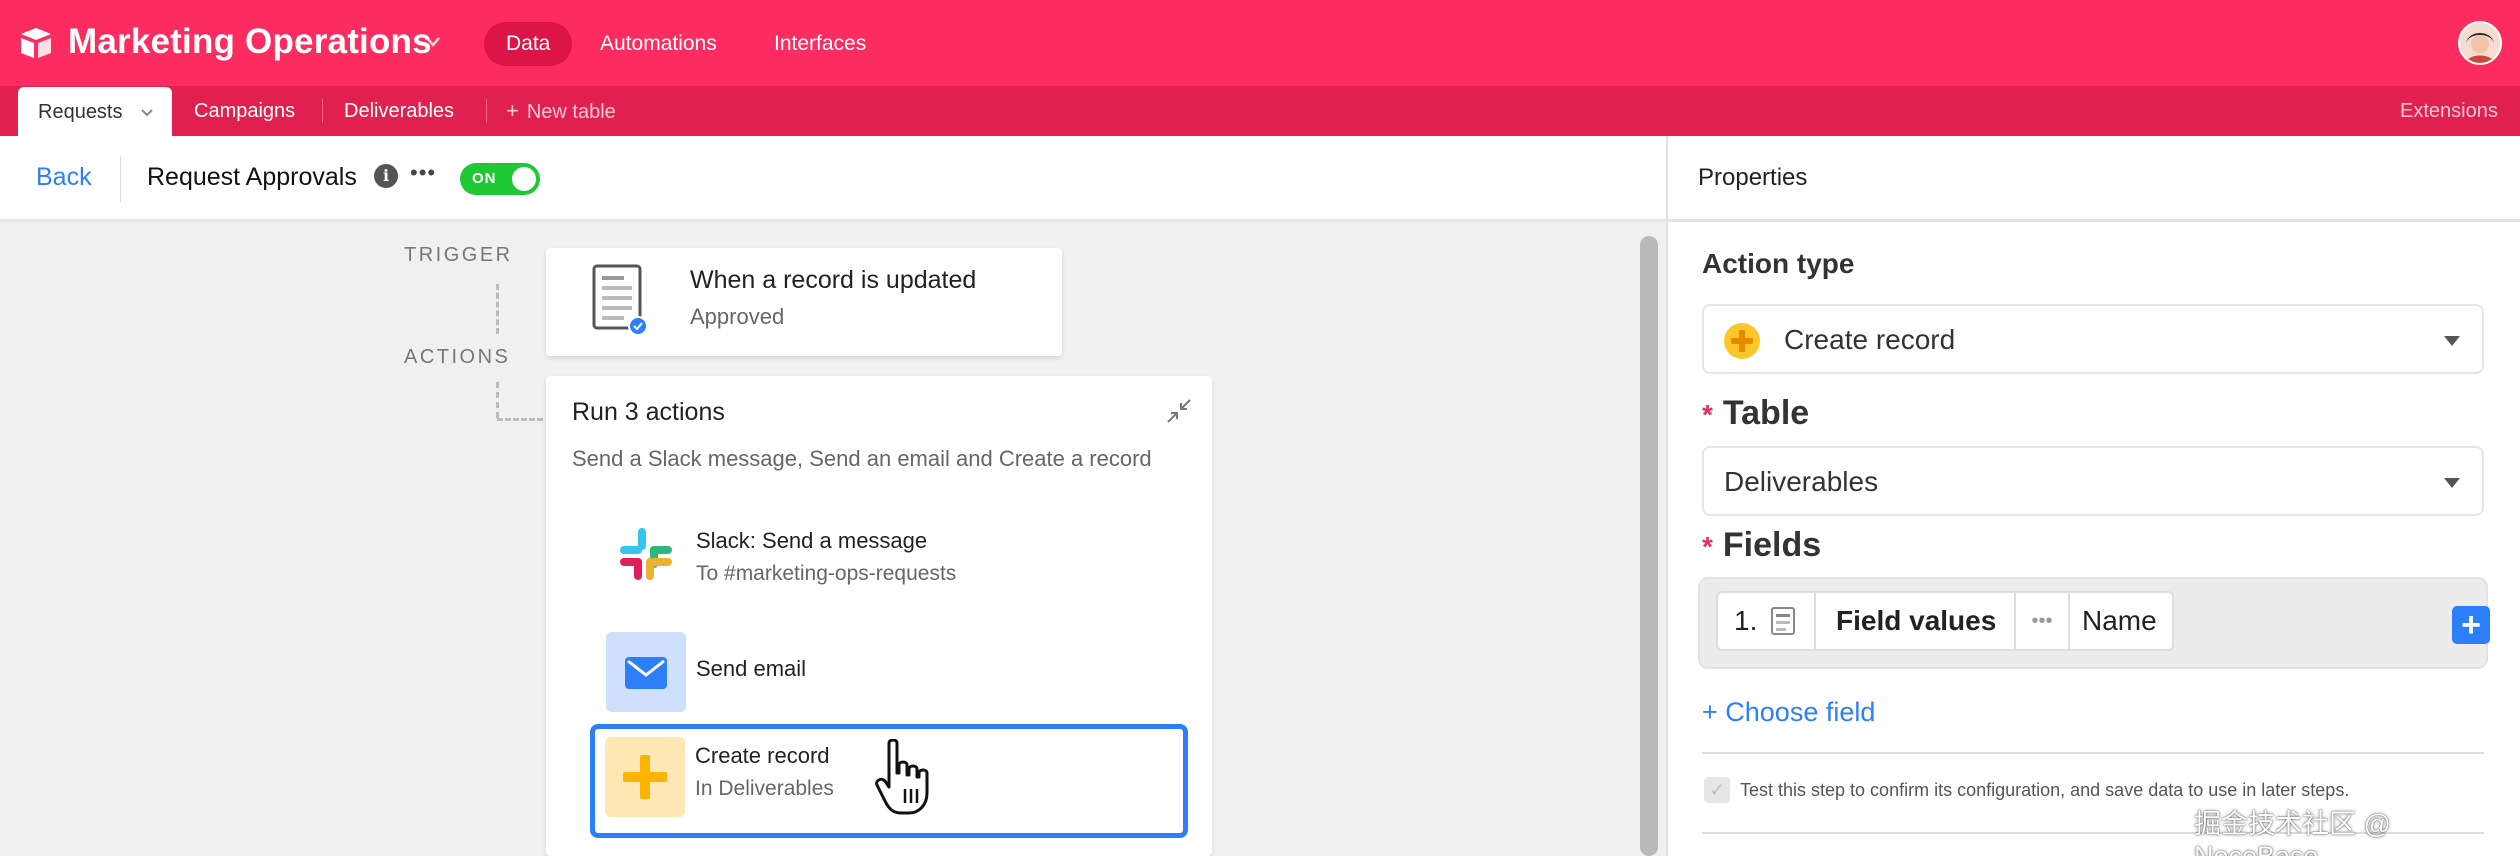 This screenshot has height=856, width=2520. What do you see at coordinates (484, 178) in the screenshot?
I see `toggle-label: ON` at bounding box center [484, 178].